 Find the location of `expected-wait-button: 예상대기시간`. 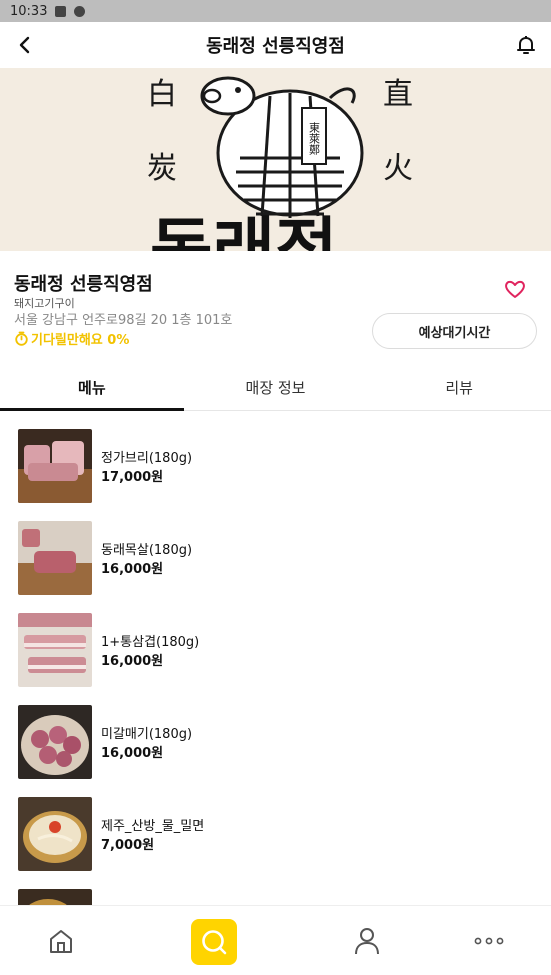

expected-wait-button: 예상대기시간 is located at coordinates (454, 331).